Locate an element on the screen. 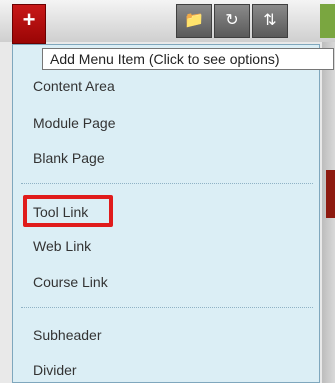  add-menu-item-button: + is located at coordinates (29, 24).